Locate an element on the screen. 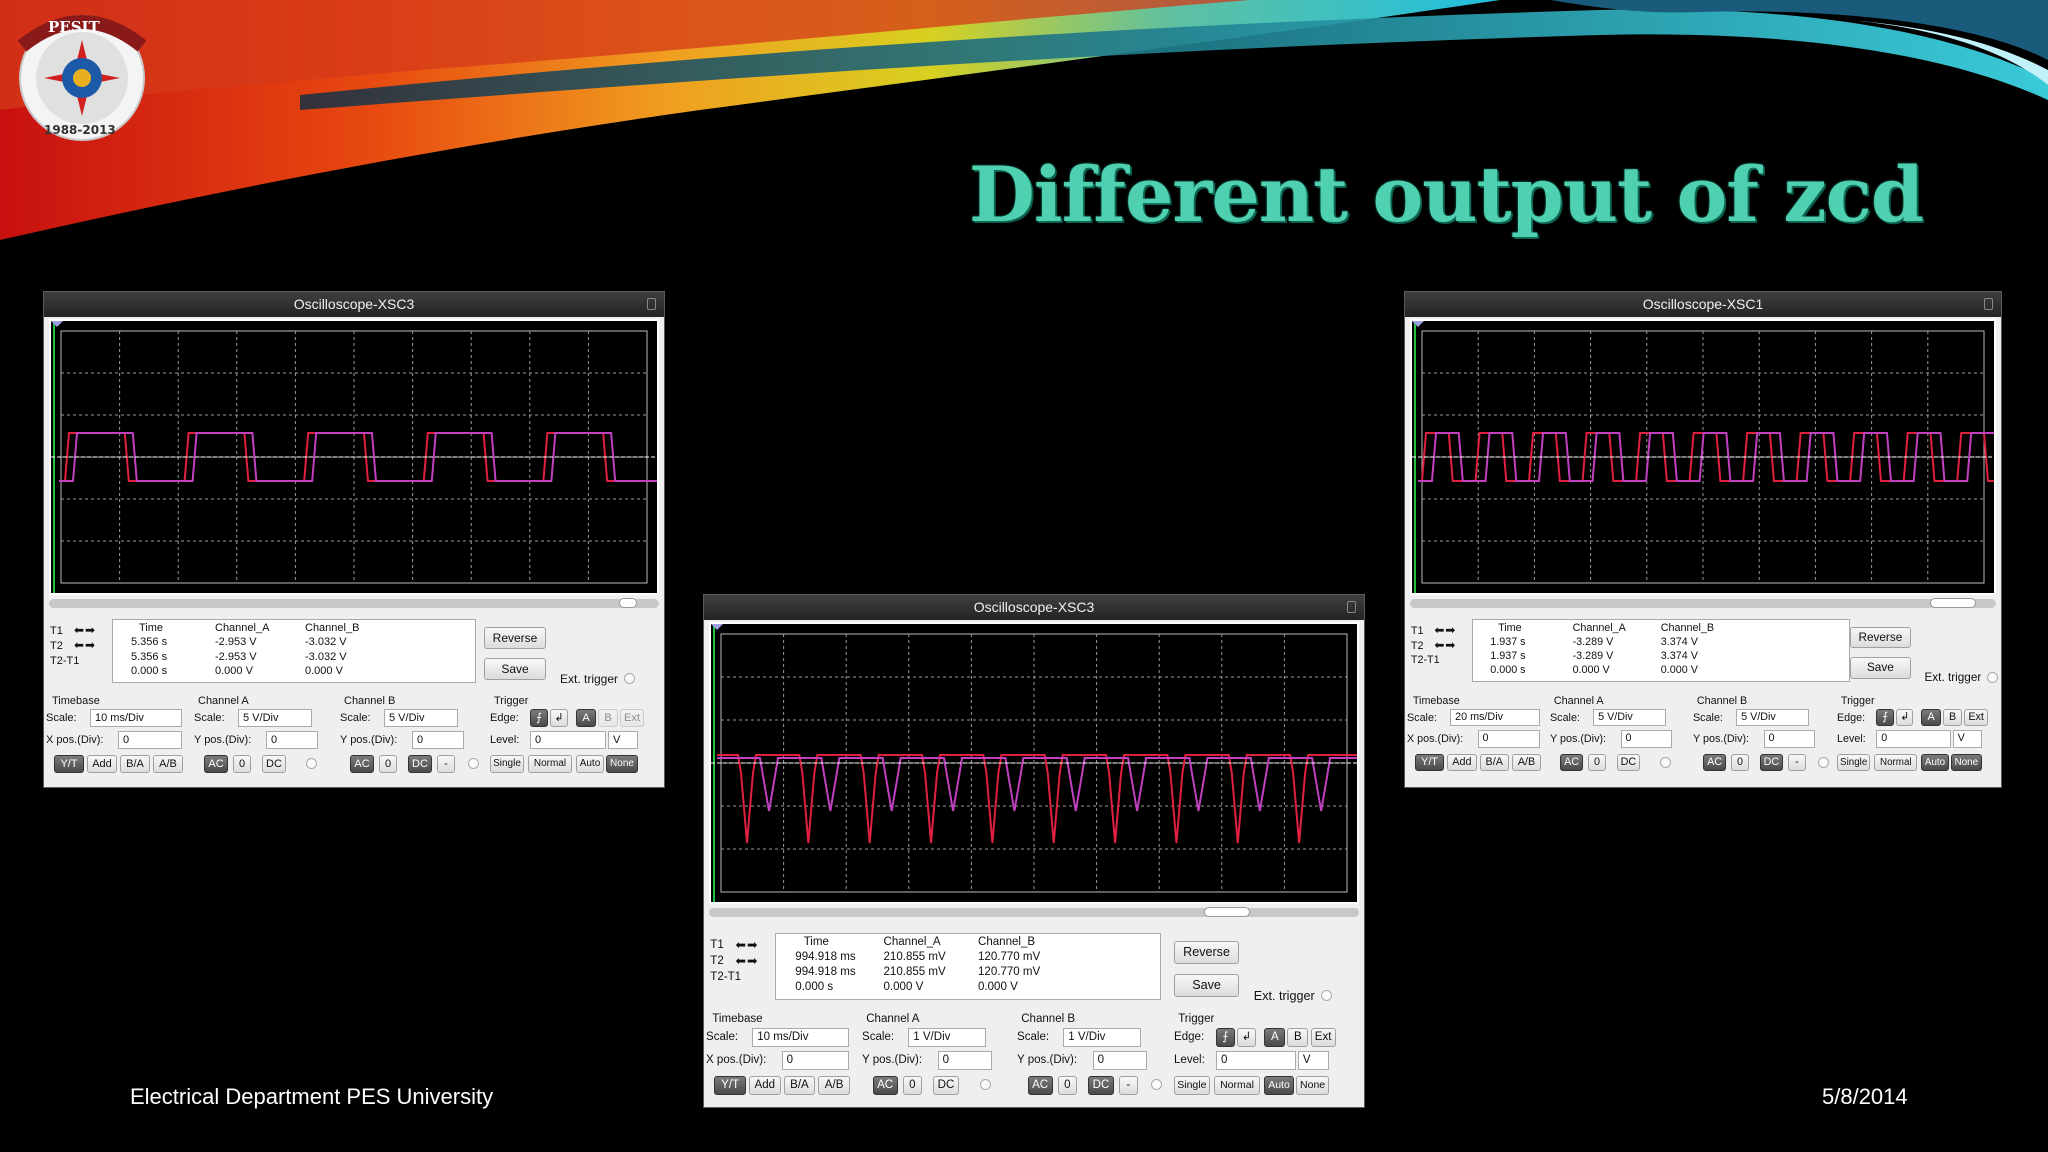  window-titlebar: Oscilloscope-XSC3 is located at coordinates (354, 304).